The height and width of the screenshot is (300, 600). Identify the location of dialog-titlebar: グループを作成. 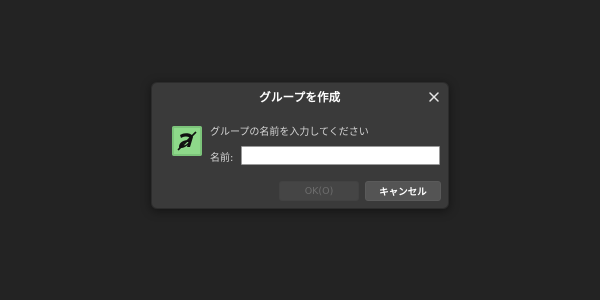
(300, 97).